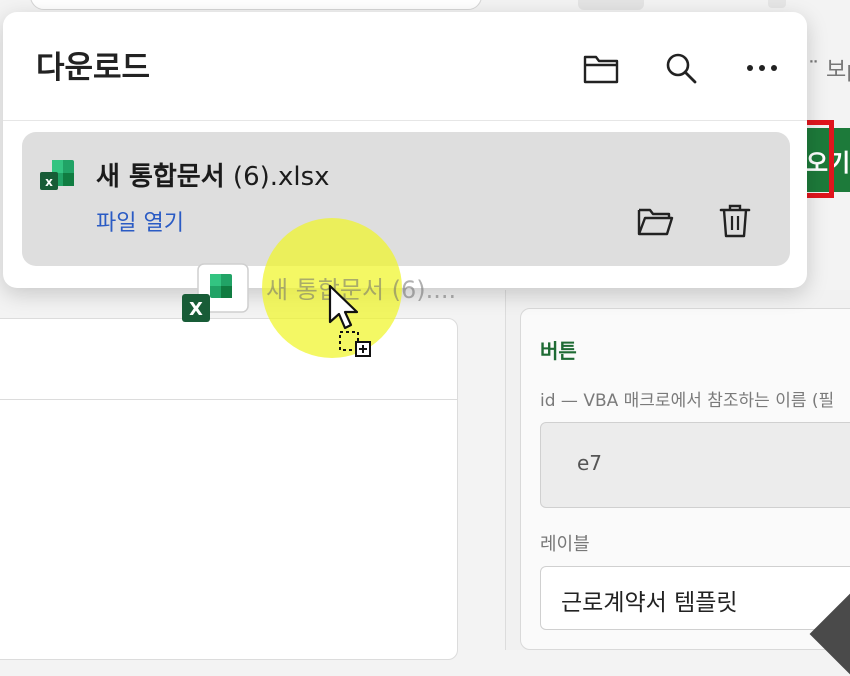 Image resolution: width=850 pixels, height=676 pixels. I want to click on background-toolbar-text: ¨ 보р, so click(829, 70).